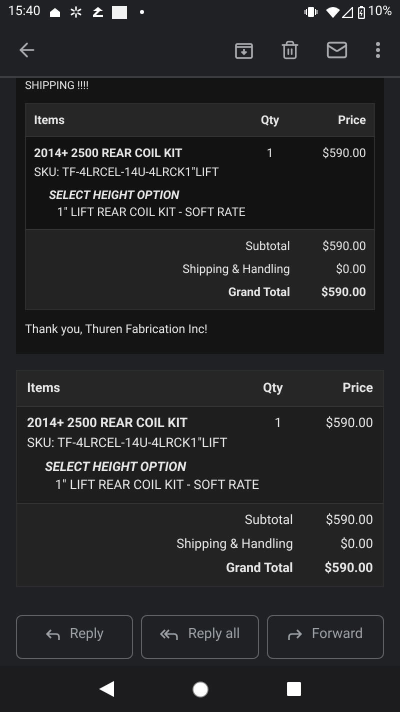 The height and width of the screenshot is (712, 400). Describe the element at coordinates (200, 689) in the screenshot. I see `home-nav-icon` at that location.